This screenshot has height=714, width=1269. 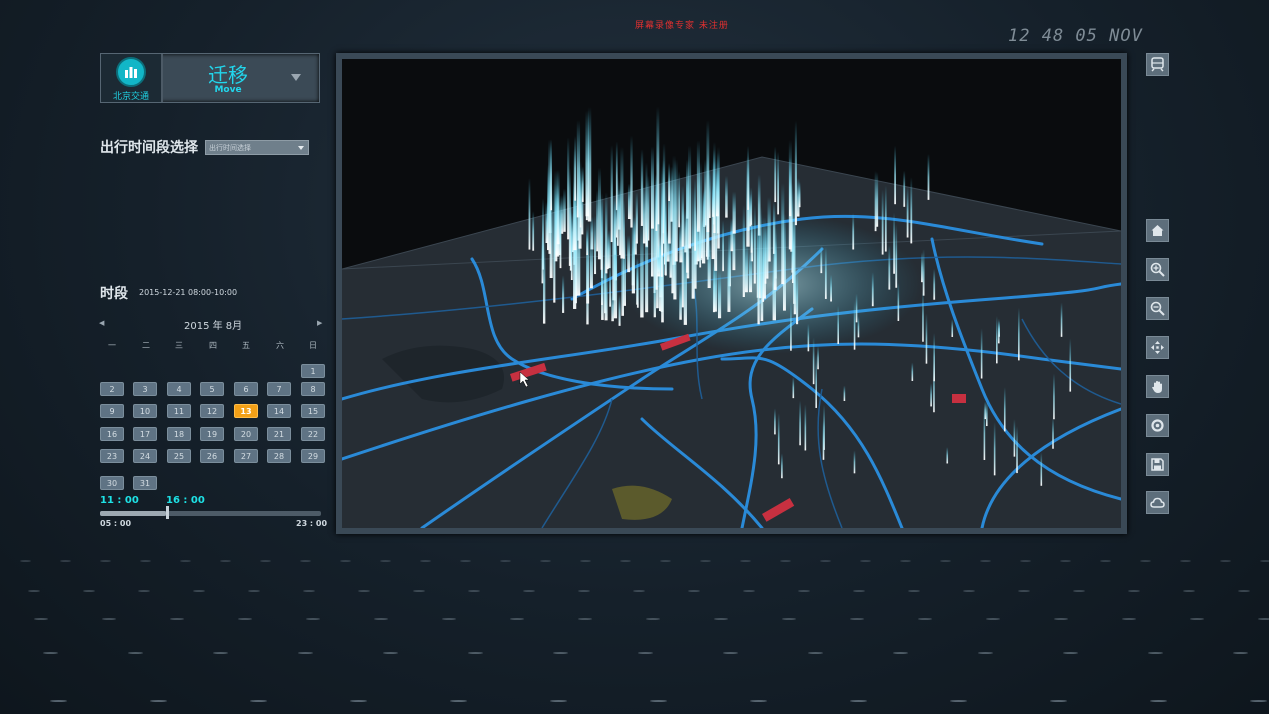 I want to click on zoom-out-icon, so click(x=1157, y=308).